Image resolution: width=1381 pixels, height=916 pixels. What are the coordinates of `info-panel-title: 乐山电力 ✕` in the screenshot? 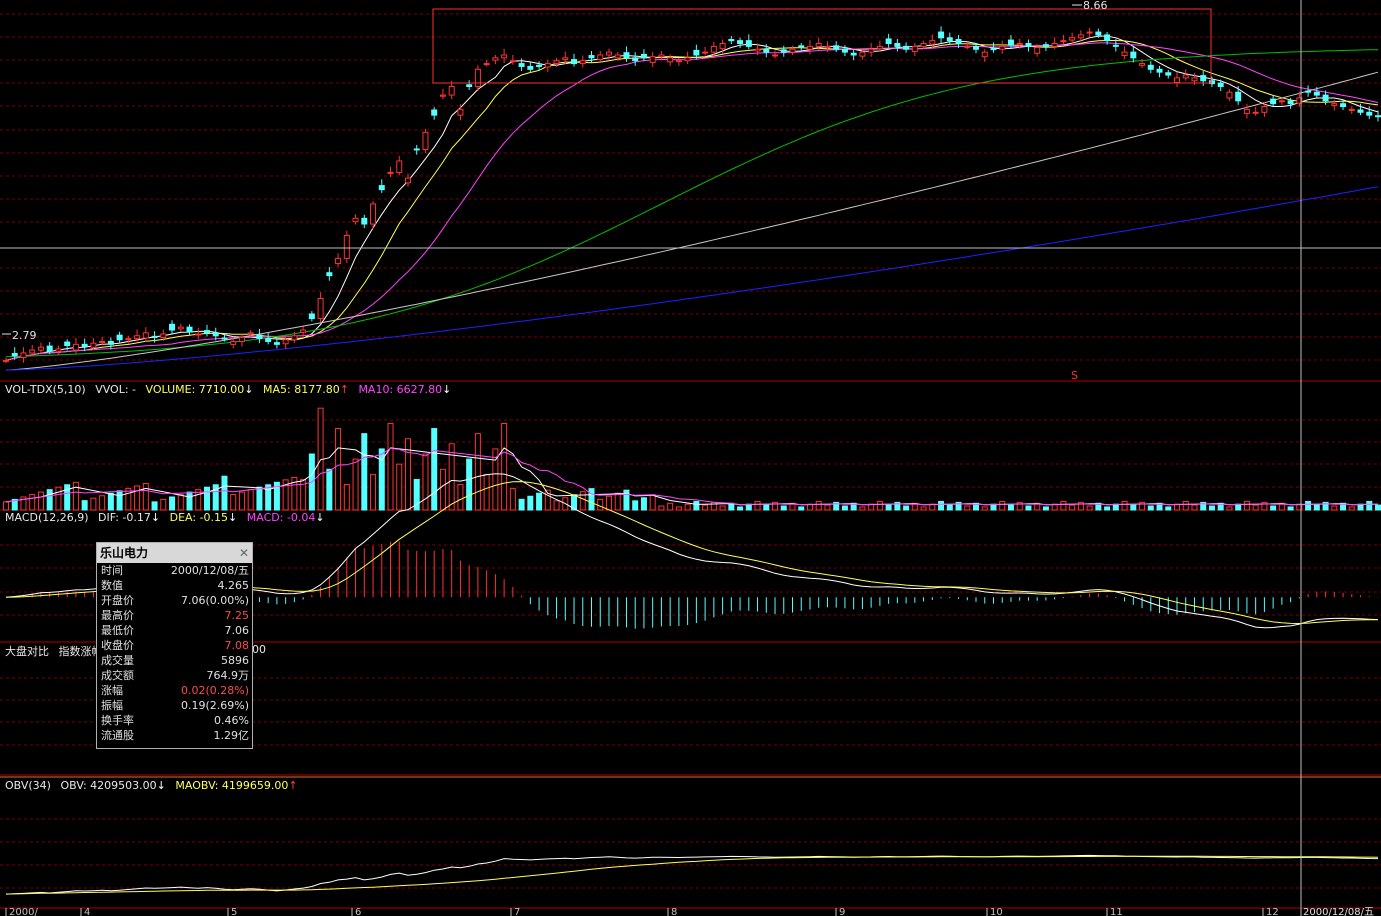 It's located at (174, 553).